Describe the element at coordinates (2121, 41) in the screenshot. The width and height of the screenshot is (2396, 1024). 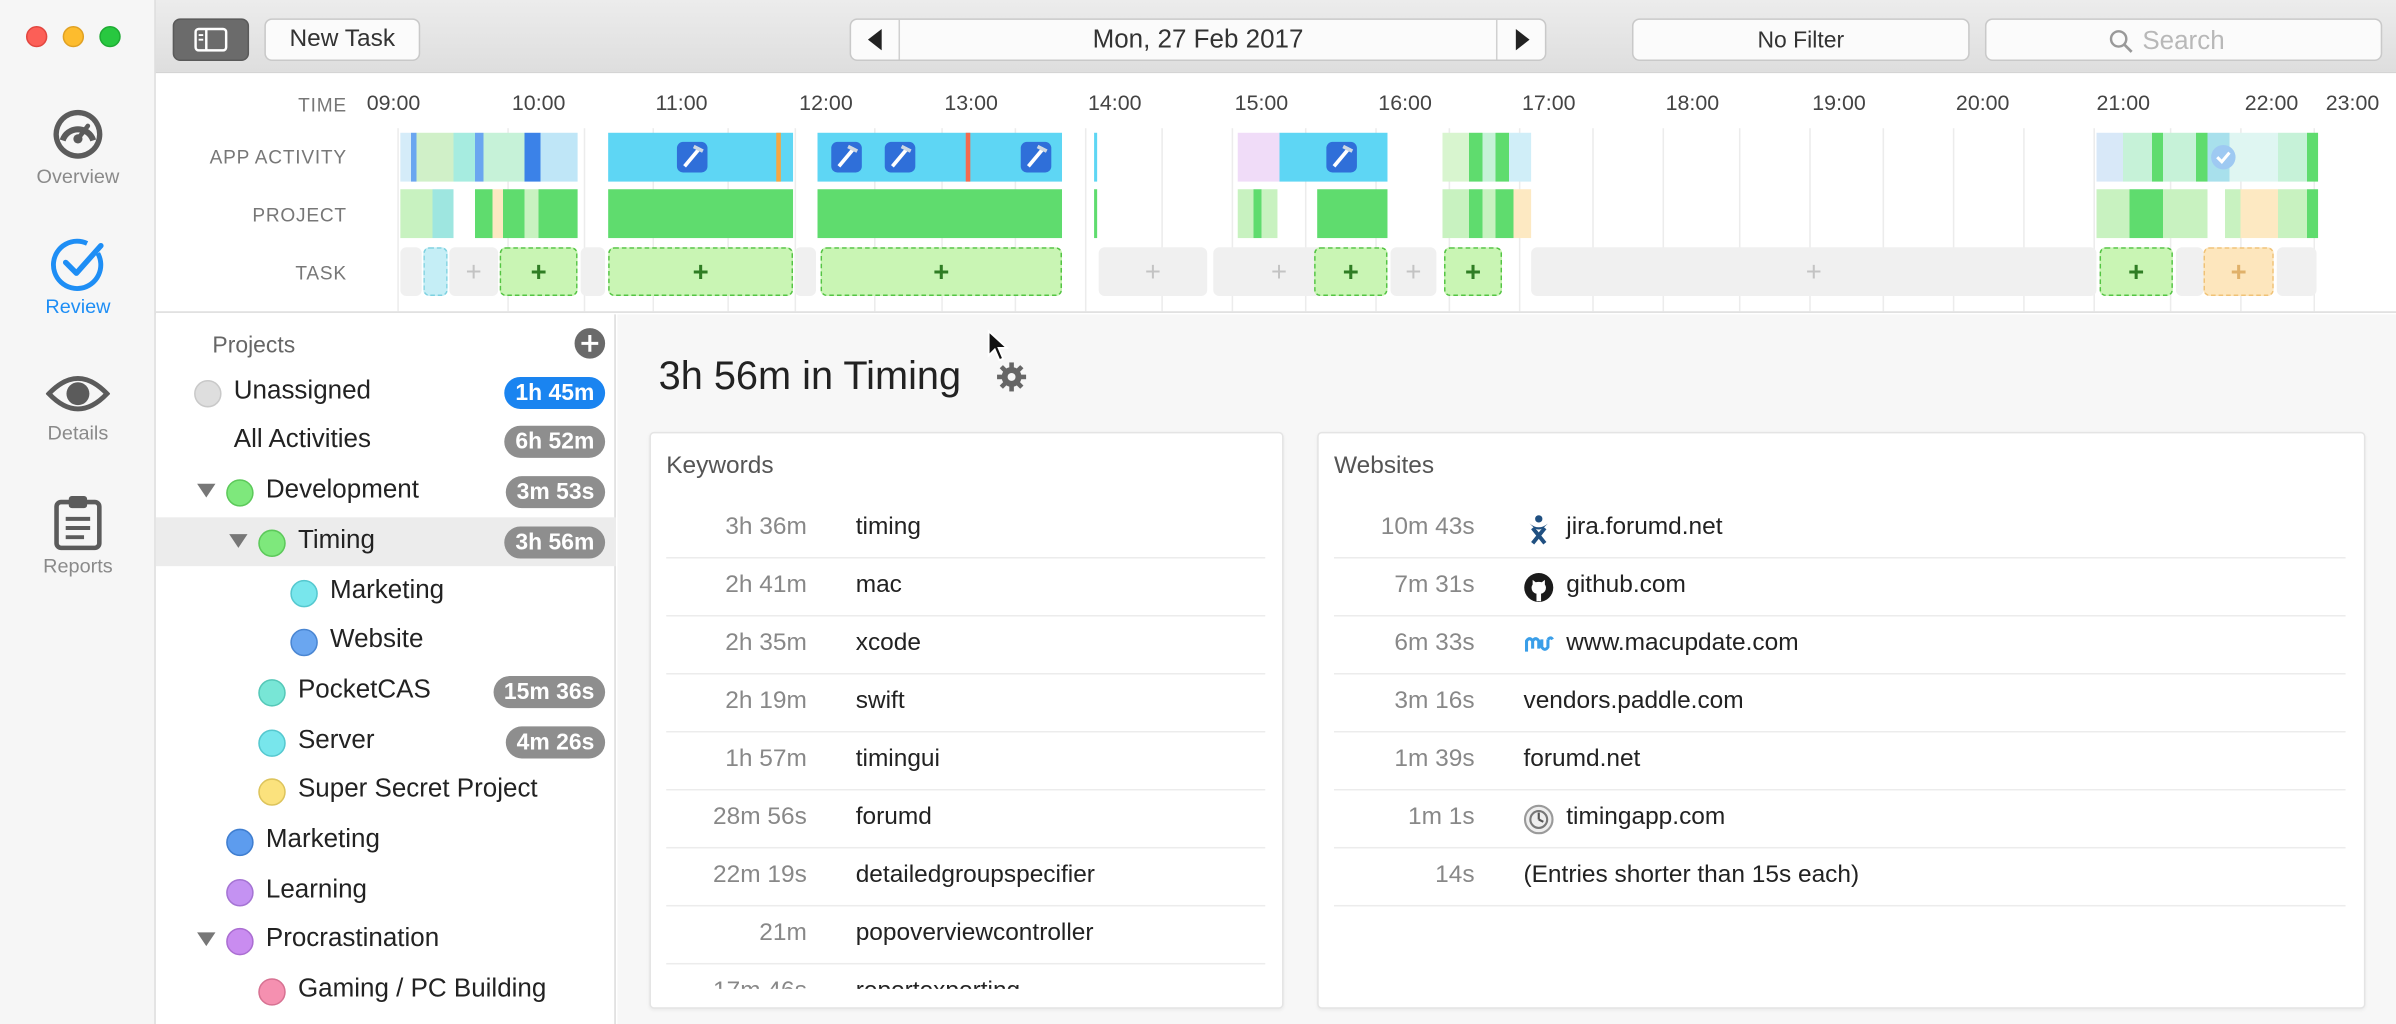
I see `search-icon` at that location.